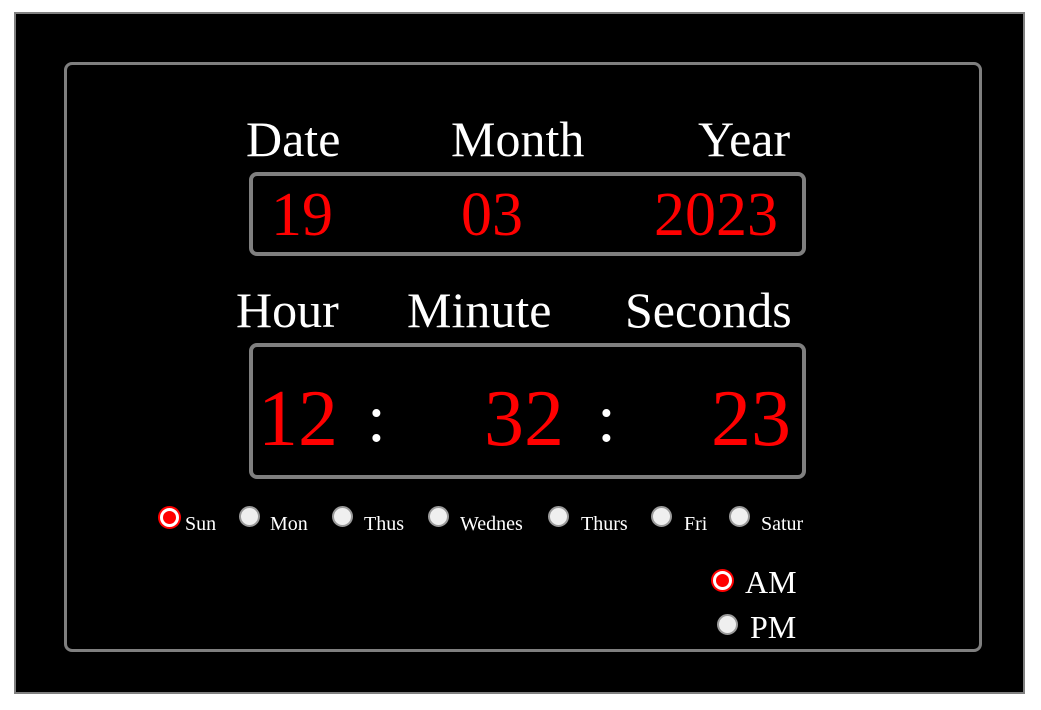 The height and width of the screenshot is (710, 1041). I want to click on day-radio-wednes, so click(438, 516).